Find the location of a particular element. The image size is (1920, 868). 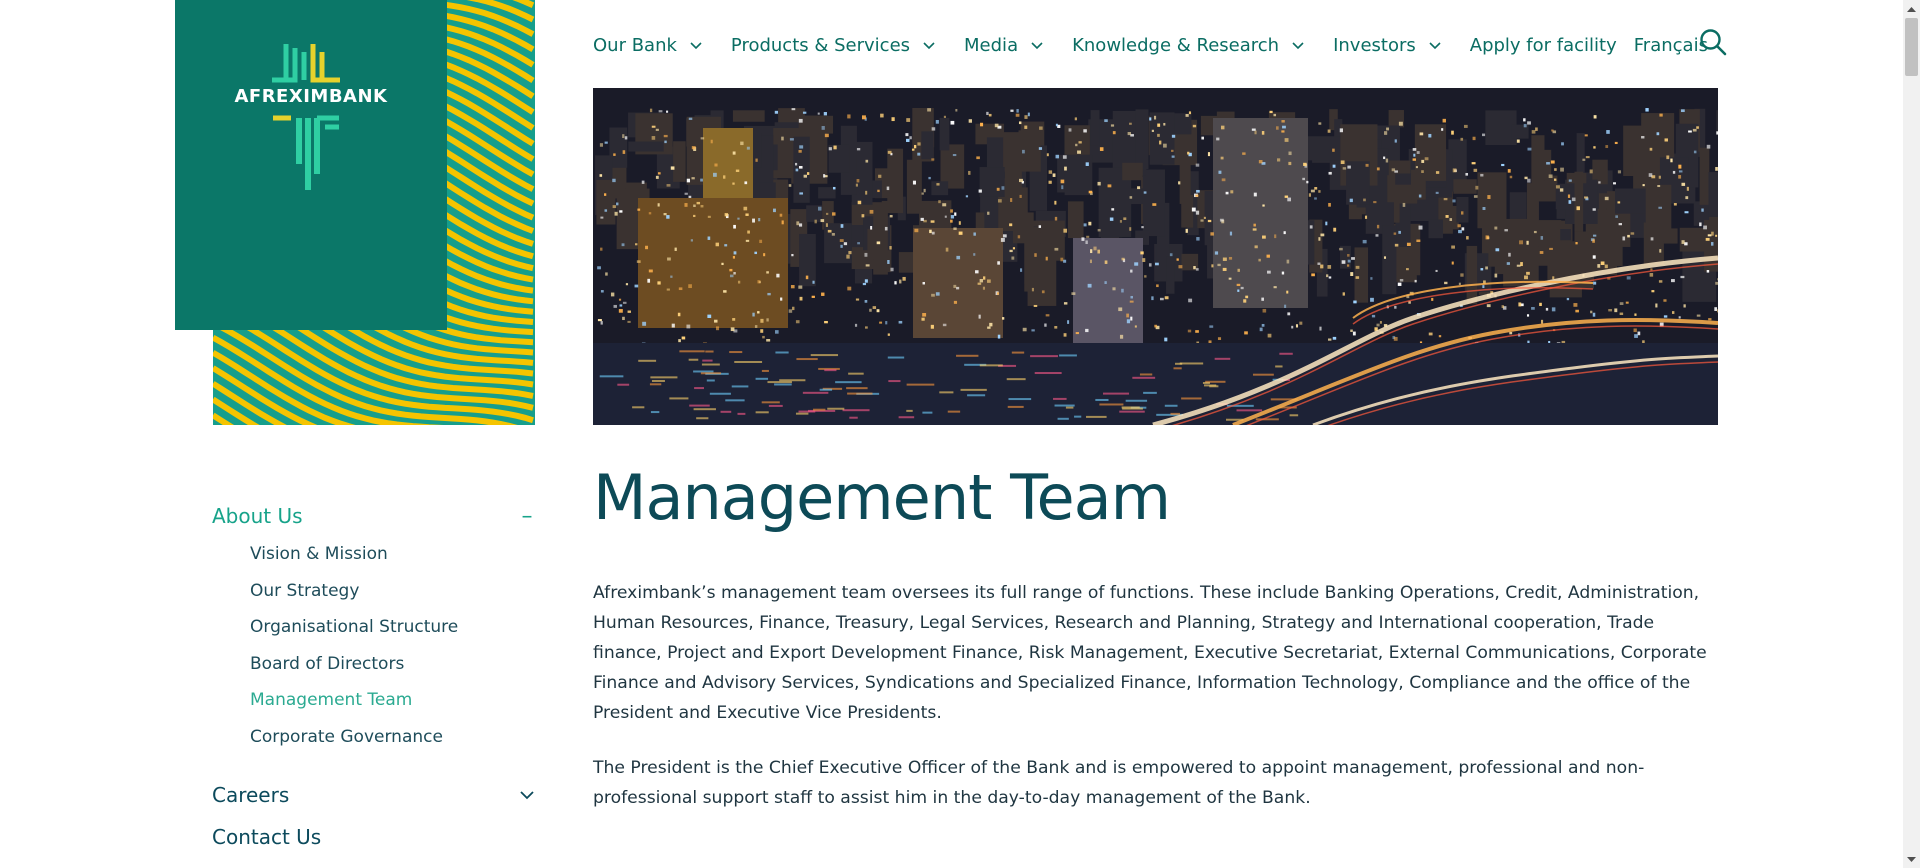

search-button is located at coordinates (1713, 42).